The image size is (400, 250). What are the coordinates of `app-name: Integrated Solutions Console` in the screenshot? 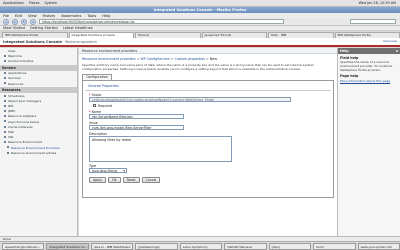 It's located at (32, 41).